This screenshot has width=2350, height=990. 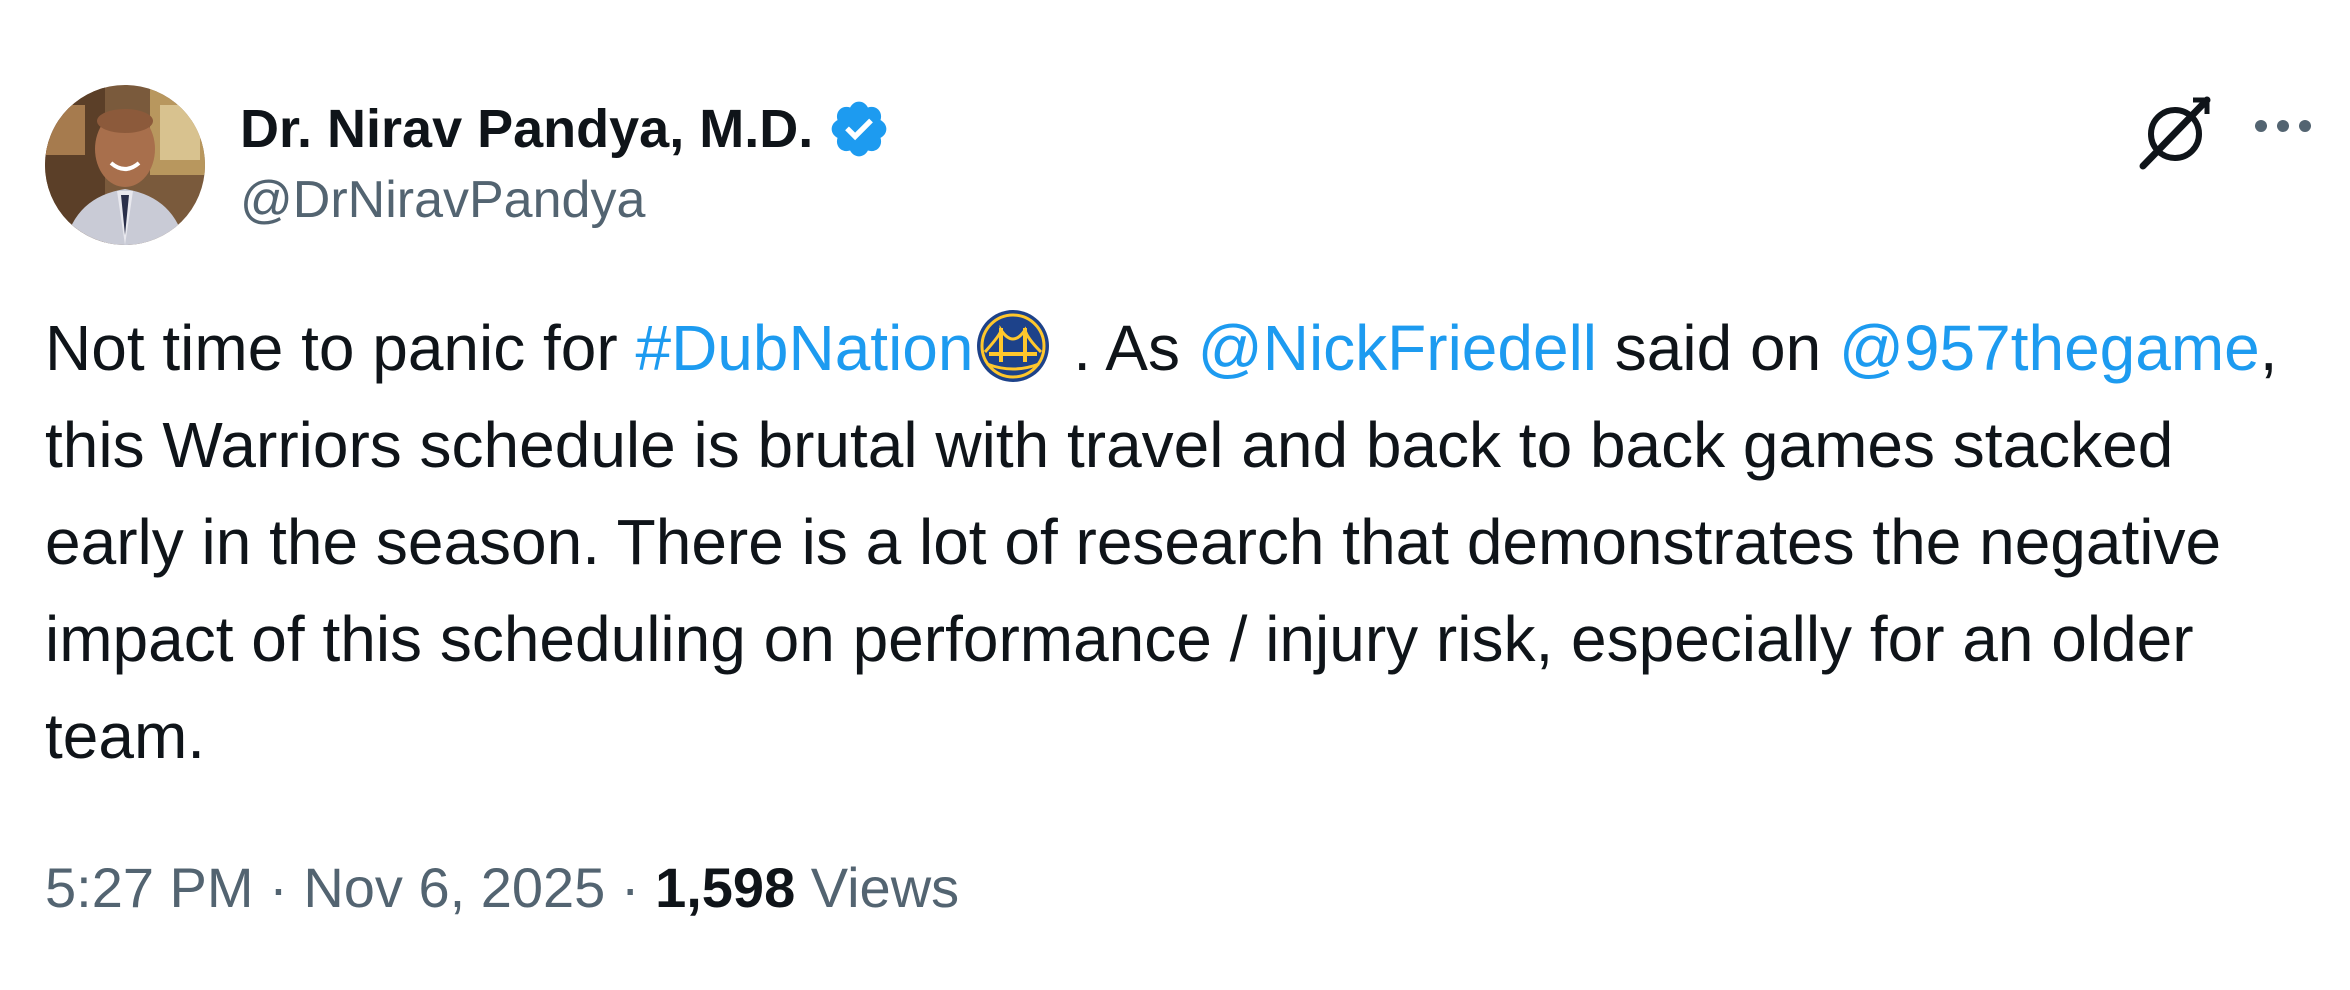 What do you see at coordinates (804, 348) in the screenshot?
I see `hashtag-link: #DubNation` at bounding box center [804, 348].